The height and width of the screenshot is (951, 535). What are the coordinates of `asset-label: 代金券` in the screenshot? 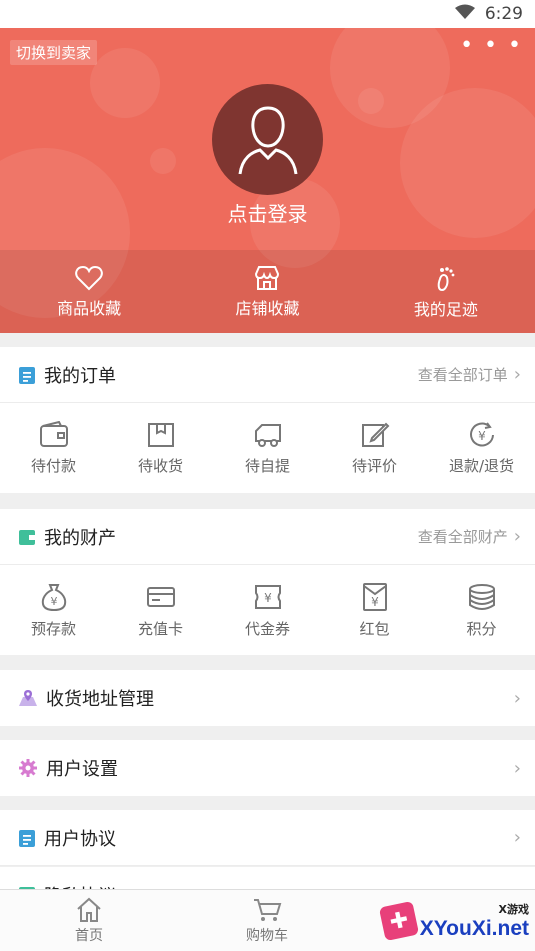 It's located at (267, 628).